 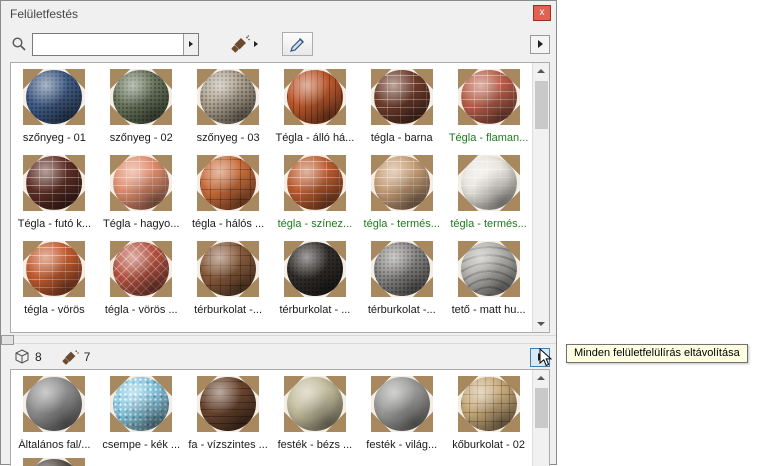 I want to click on toolbar, so click(x=278, y=44).